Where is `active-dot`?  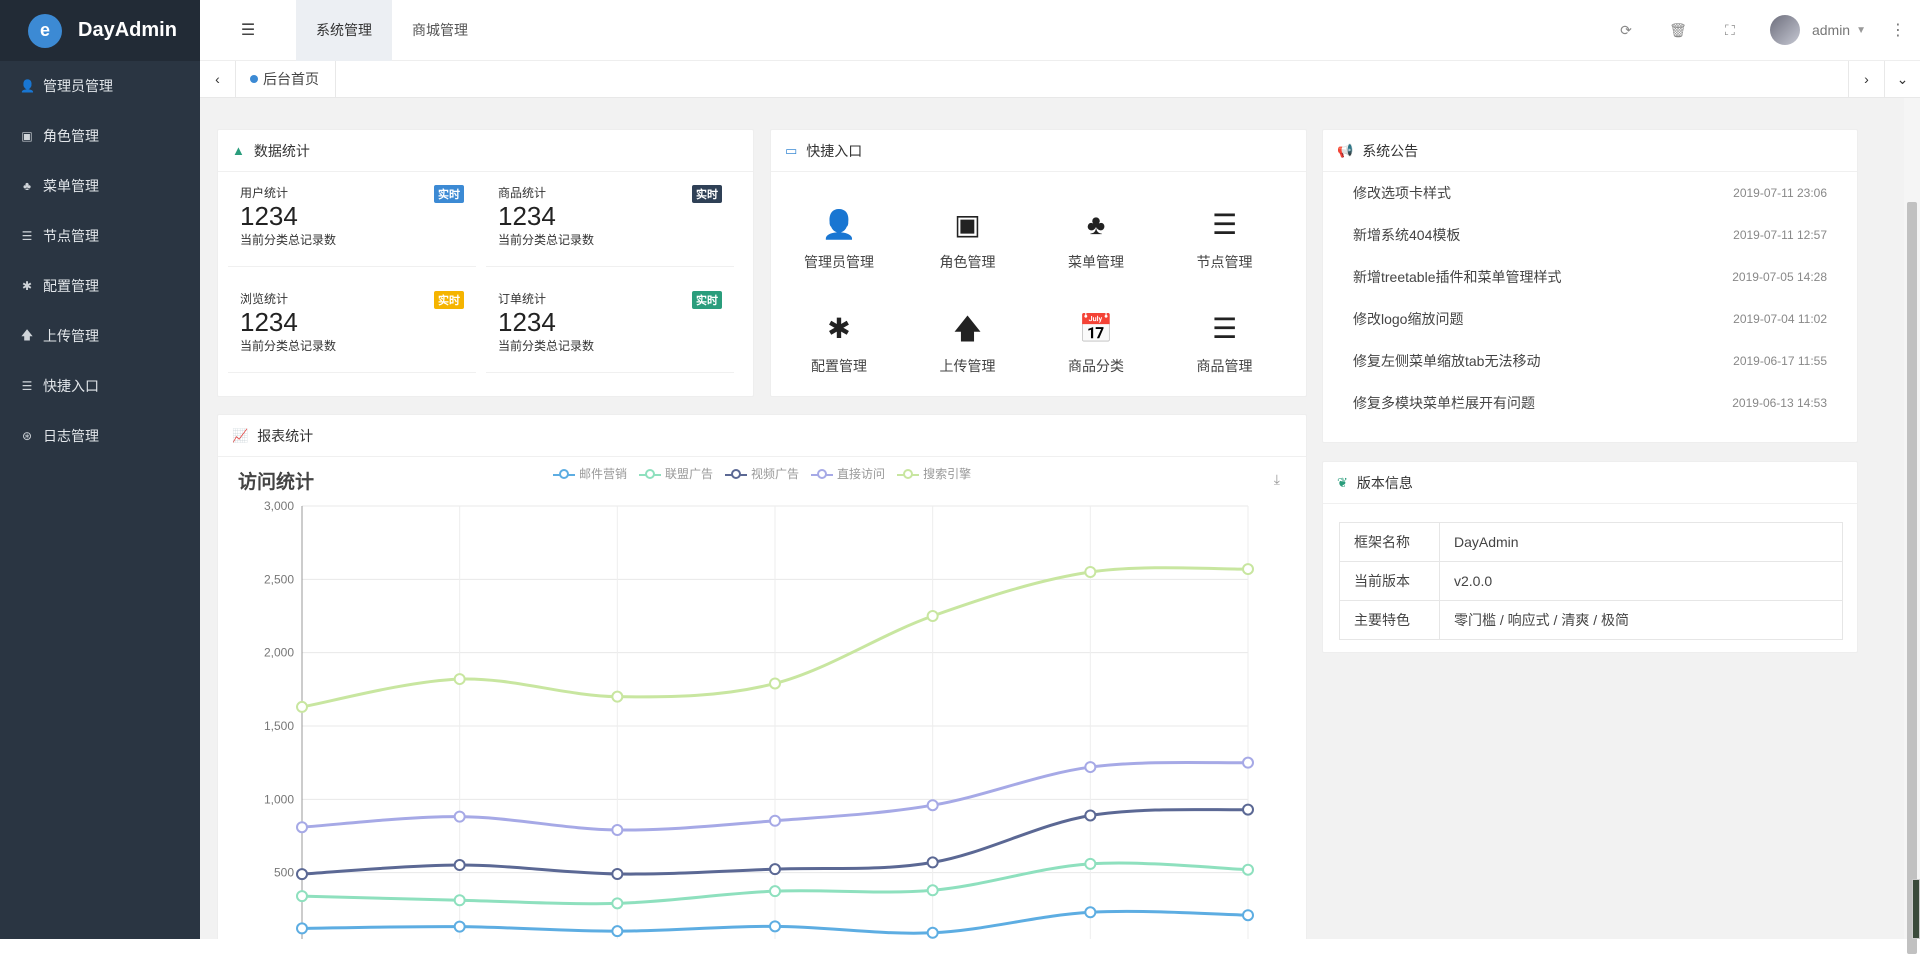 active-dot is located at coordinates (254, 79).